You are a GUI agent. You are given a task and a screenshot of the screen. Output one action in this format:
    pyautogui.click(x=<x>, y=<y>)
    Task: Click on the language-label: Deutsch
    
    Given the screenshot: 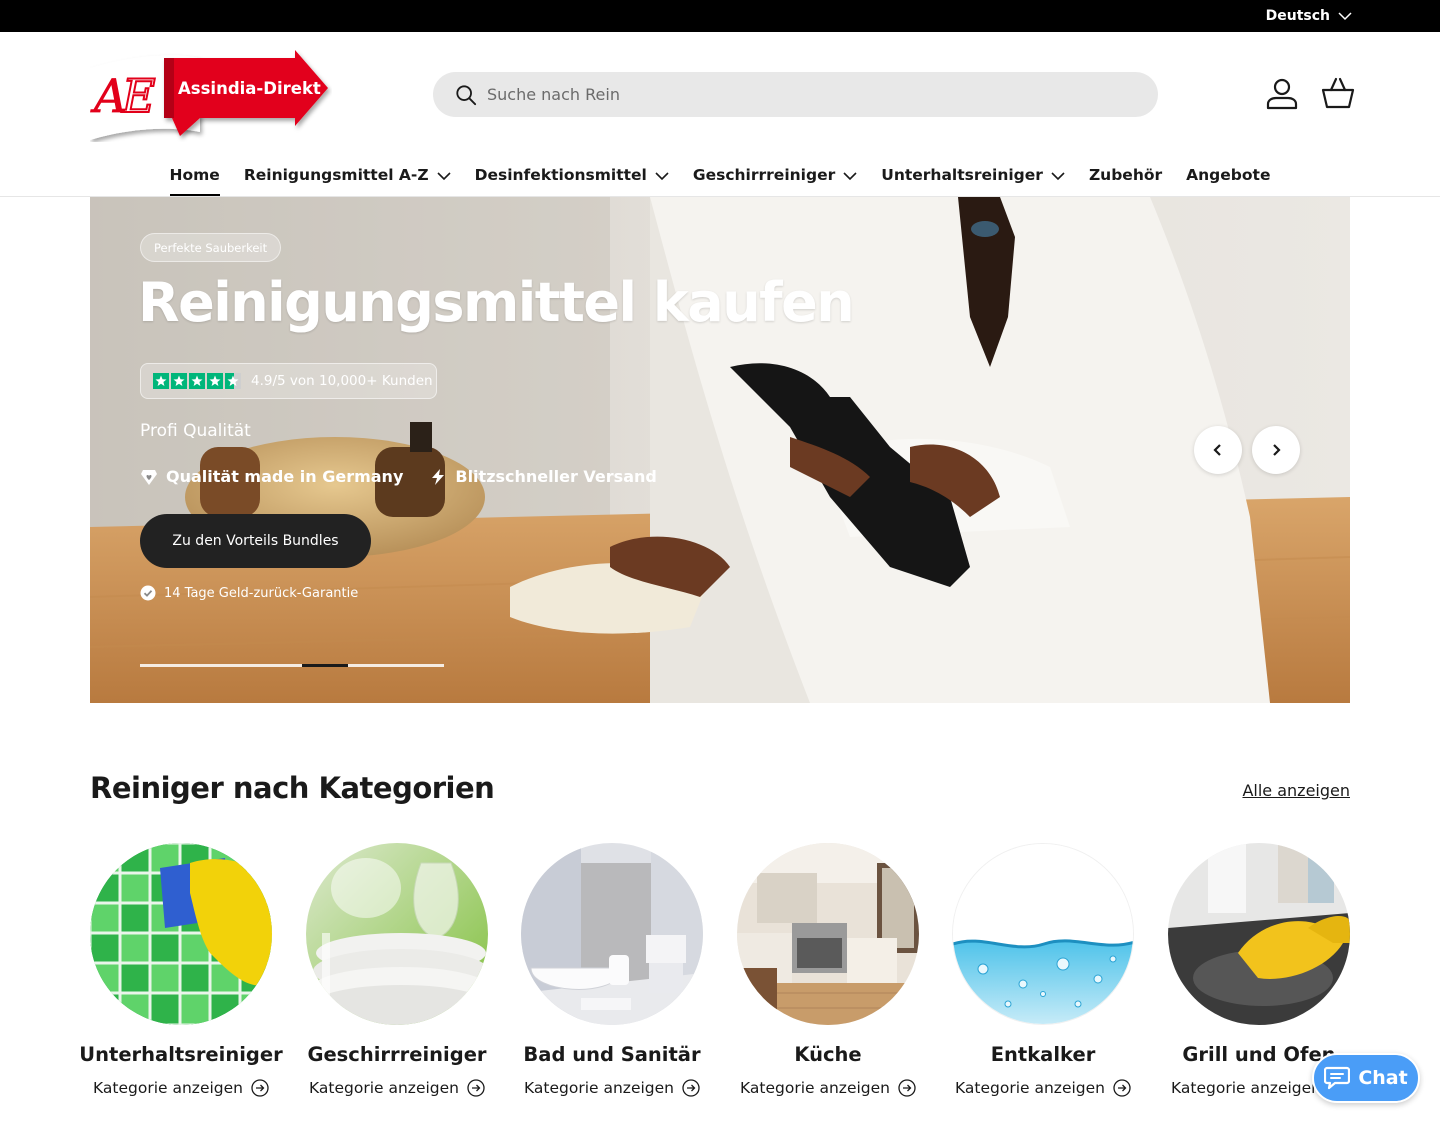 What is the action you would take?
    pyautogui.click(x=1297, y=16)
    